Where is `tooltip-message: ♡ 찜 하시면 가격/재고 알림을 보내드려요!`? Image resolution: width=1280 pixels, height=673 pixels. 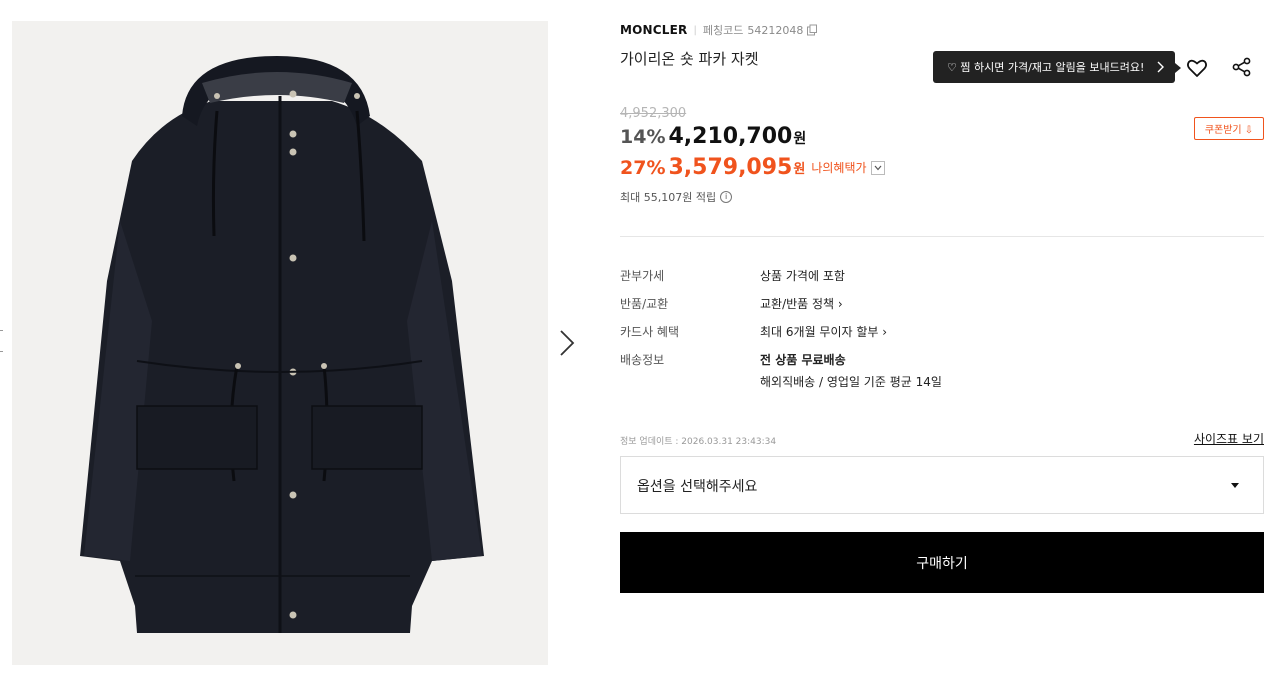 tooltip-message: ♡ 찜 하시면 가격/재고 알림을 보내드려요! is located at coordinates (1046, 67).